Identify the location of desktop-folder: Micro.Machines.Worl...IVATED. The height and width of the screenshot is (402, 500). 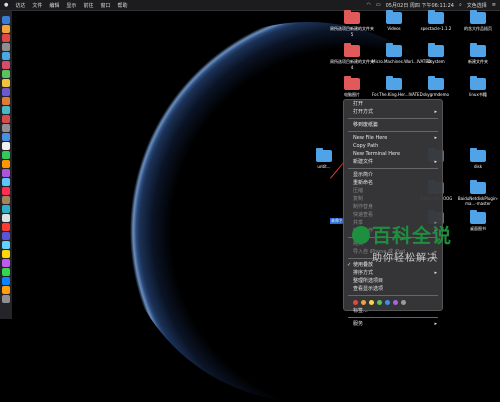
(401, 53).